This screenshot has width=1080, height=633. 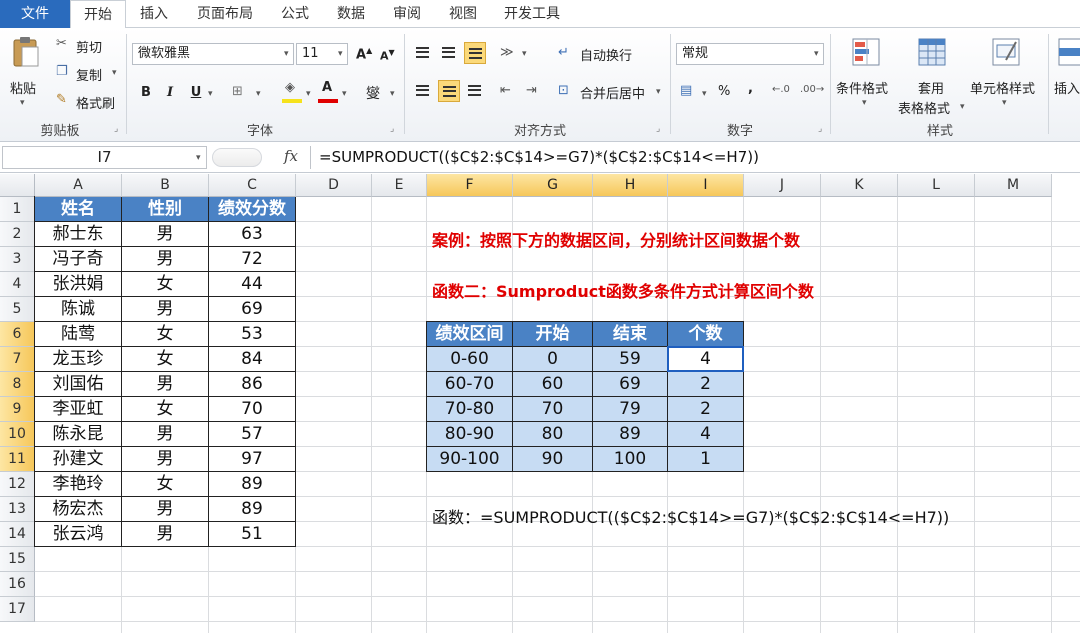 I want to click on phonetic-button: 燮, so click(x=373, y=93).